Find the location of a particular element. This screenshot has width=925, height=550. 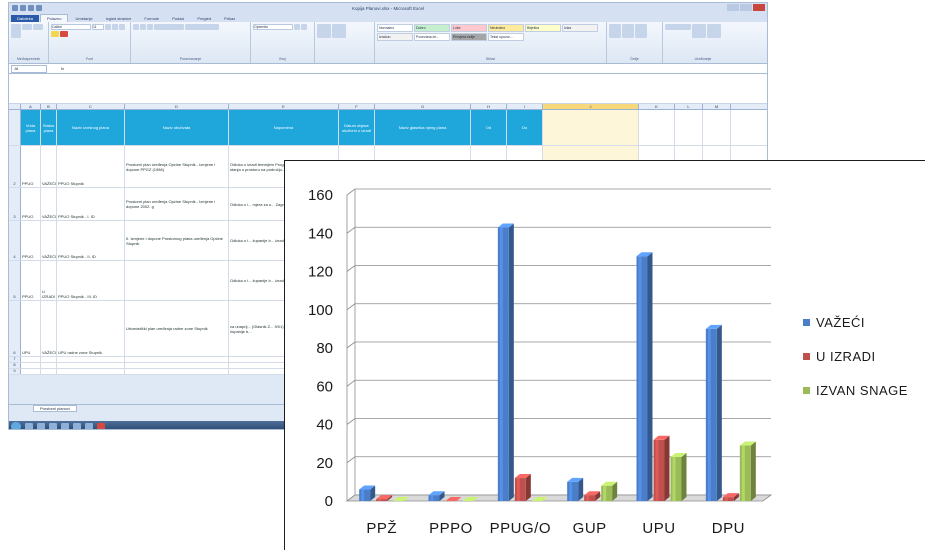

column-header: E is located at coordinates (284, 106).